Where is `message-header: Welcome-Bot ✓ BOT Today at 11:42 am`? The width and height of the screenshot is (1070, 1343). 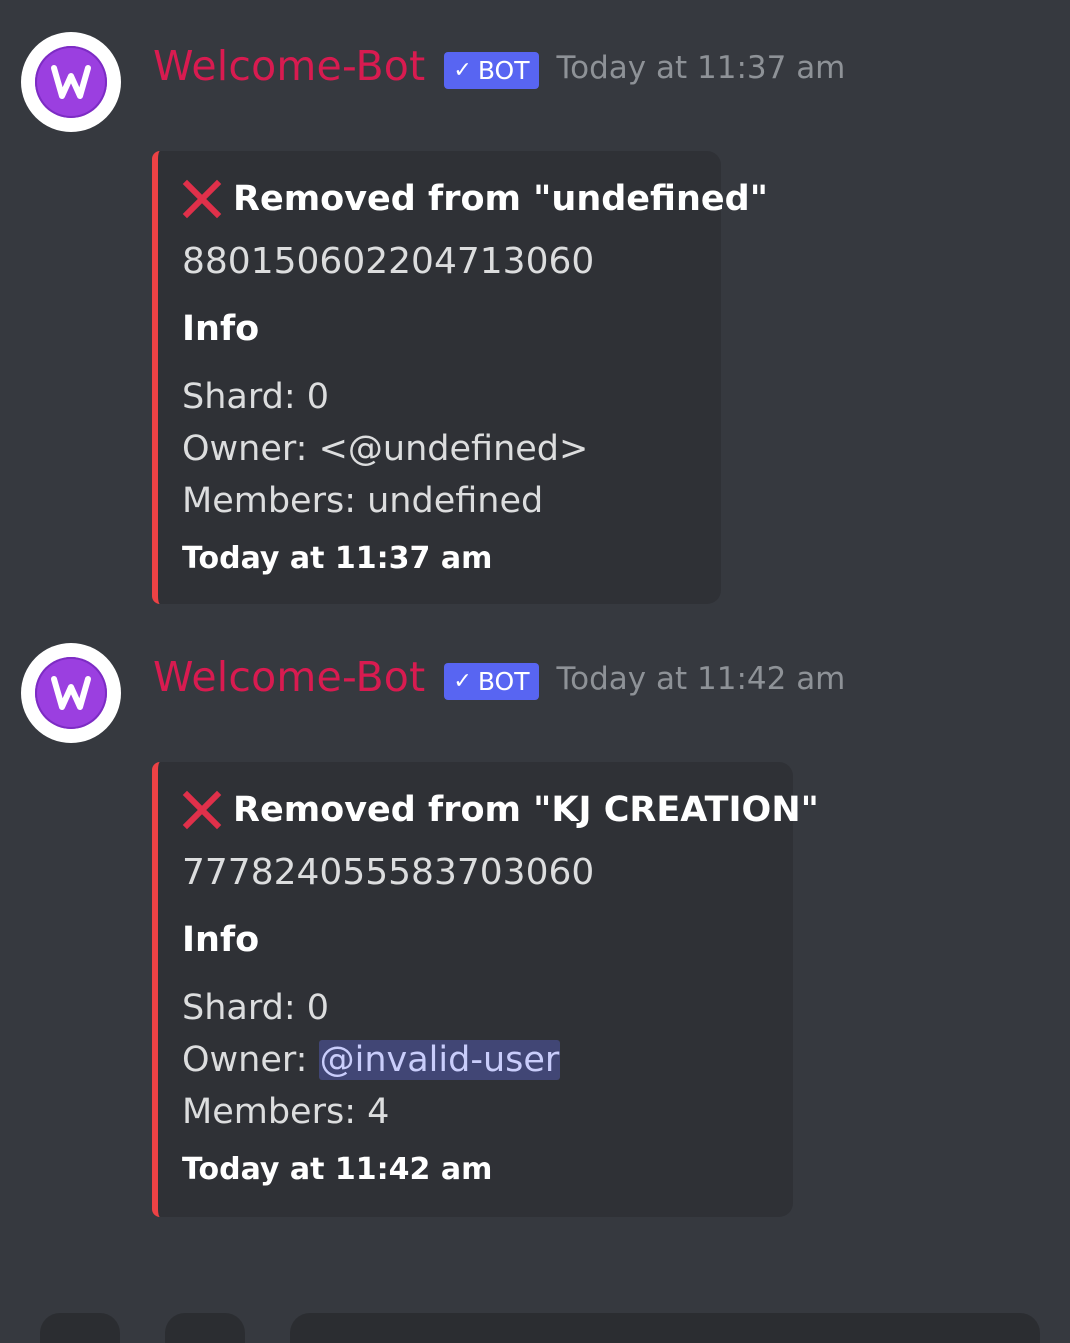 message-header: Welcome-Bot ✓ BOT Today at 11:42 am is located at coordinates (499, 677).